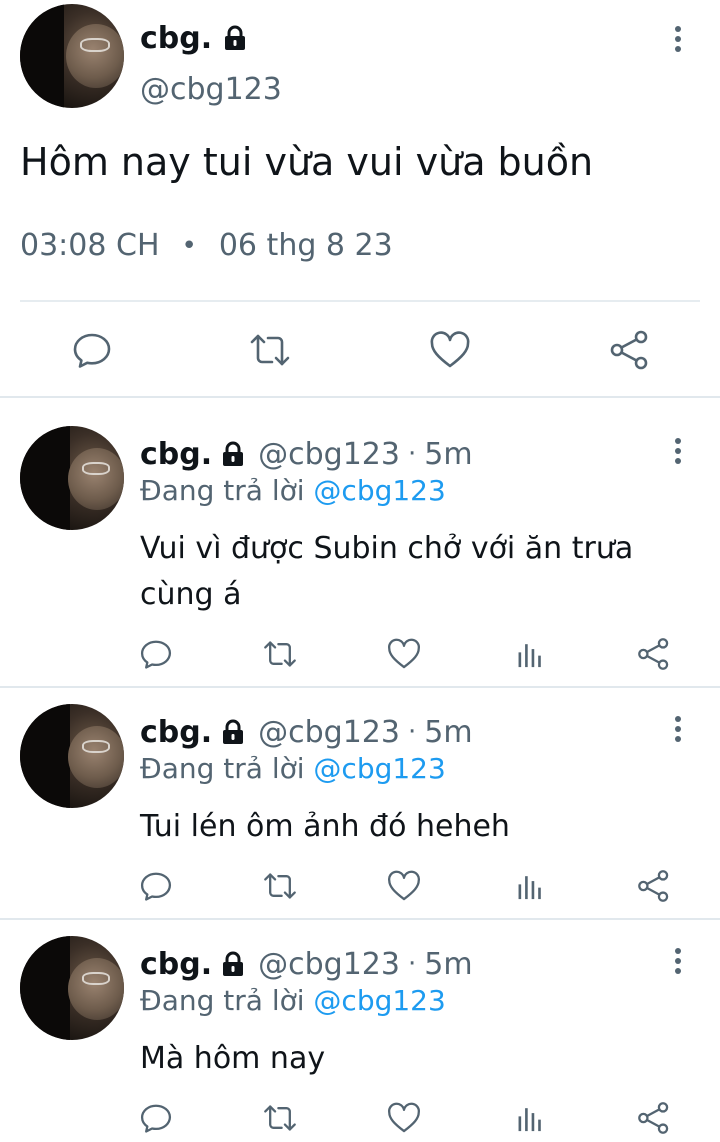  Describe the element at coordinates (360, 301) in the screenshot. I see `divider` at that location.